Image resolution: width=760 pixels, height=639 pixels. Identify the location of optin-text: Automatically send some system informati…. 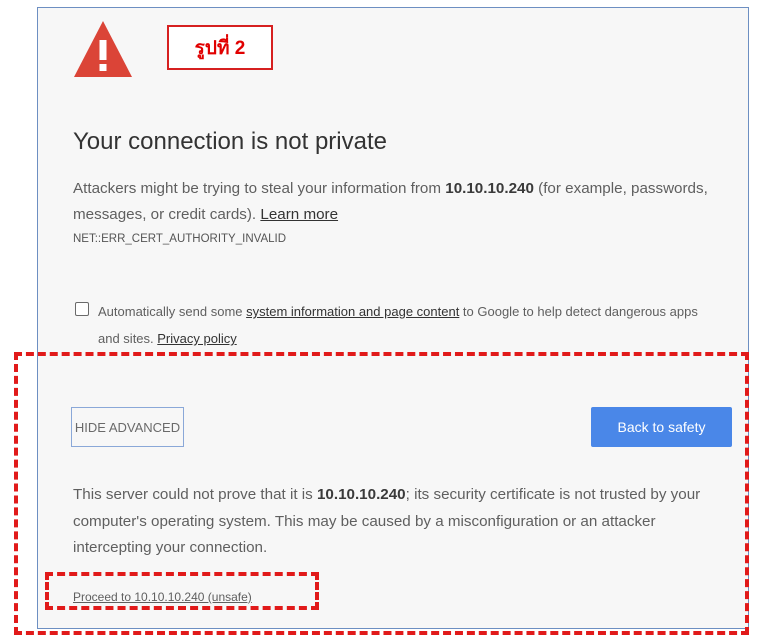
(403, 325).